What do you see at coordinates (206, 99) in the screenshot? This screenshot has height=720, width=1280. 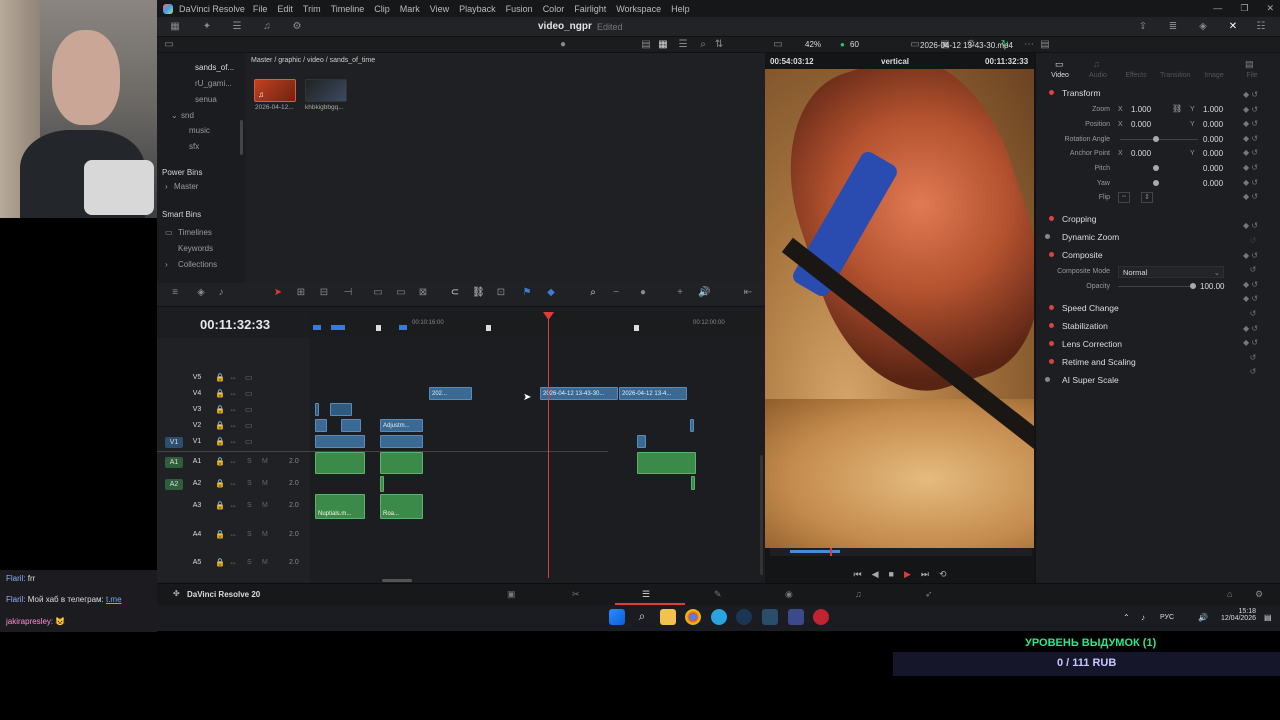 I see `bin-item: senua` at bounding box center [206, 99].